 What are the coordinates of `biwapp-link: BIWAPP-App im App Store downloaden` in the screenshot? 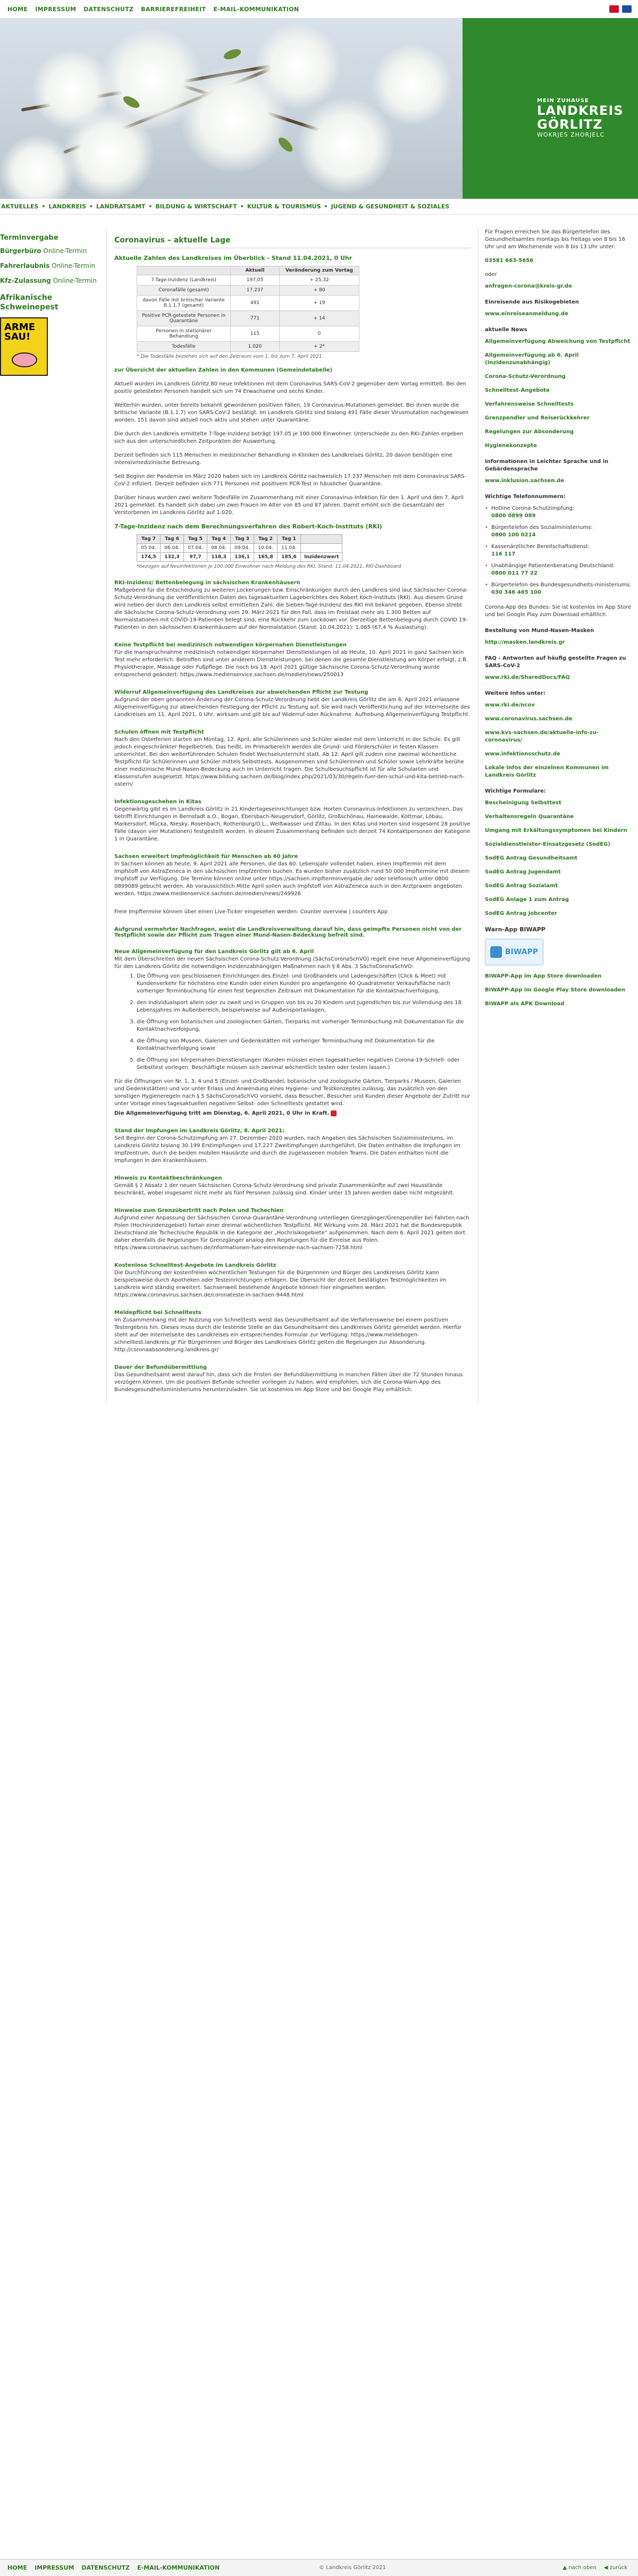 It's located at (559, 976).